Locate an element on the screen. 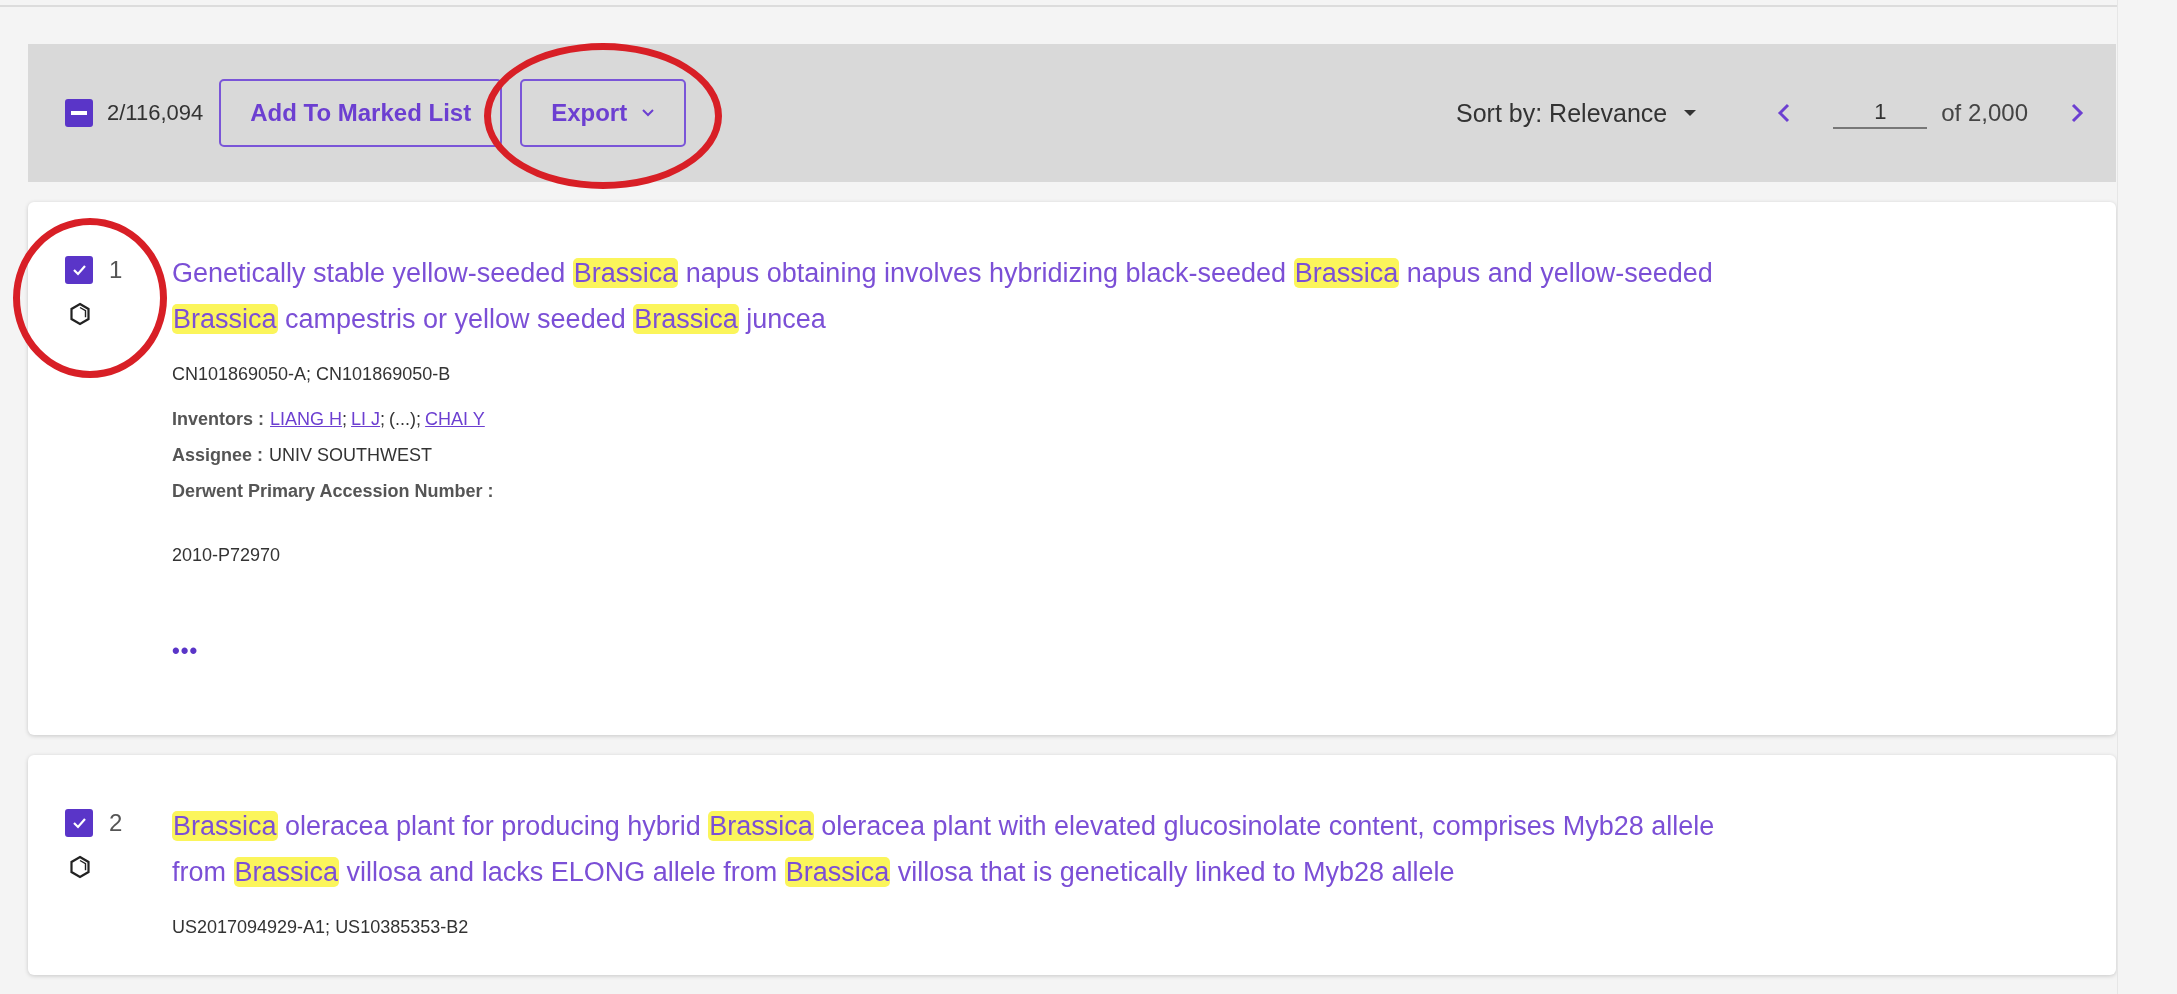 The image size is (2177, 994). result-title-link: Brassica oleracea plant for producing hybrid Brassica oleracea plant with elevated glucosinolate content, comprises Myb28 allele from Brassica villosa and lacks ELONG allele from Brassica villosa that is genetically linked to Myb28 allele is located at coordinates (972, 849).